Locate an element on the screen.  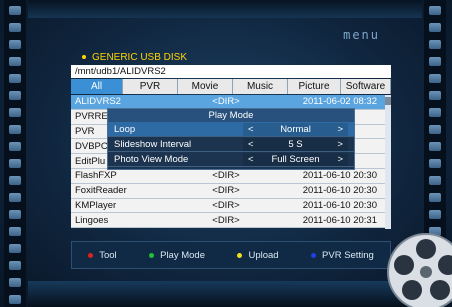
option-value-selector: <5 S > is located at coordinates (295, 144).